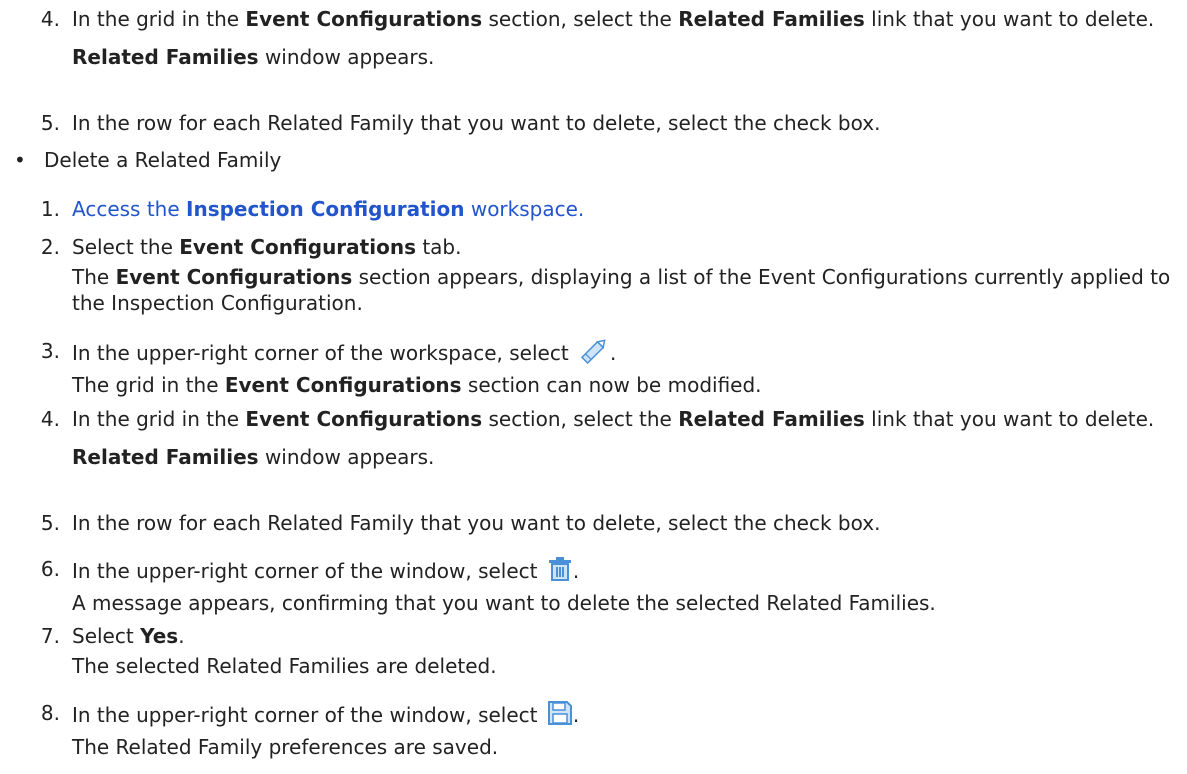 The height and width of the screenshot is (774, 1187). Describe the element at coordinates (50, 351) in the screenshot. I see `step-number: 3.` at that location.